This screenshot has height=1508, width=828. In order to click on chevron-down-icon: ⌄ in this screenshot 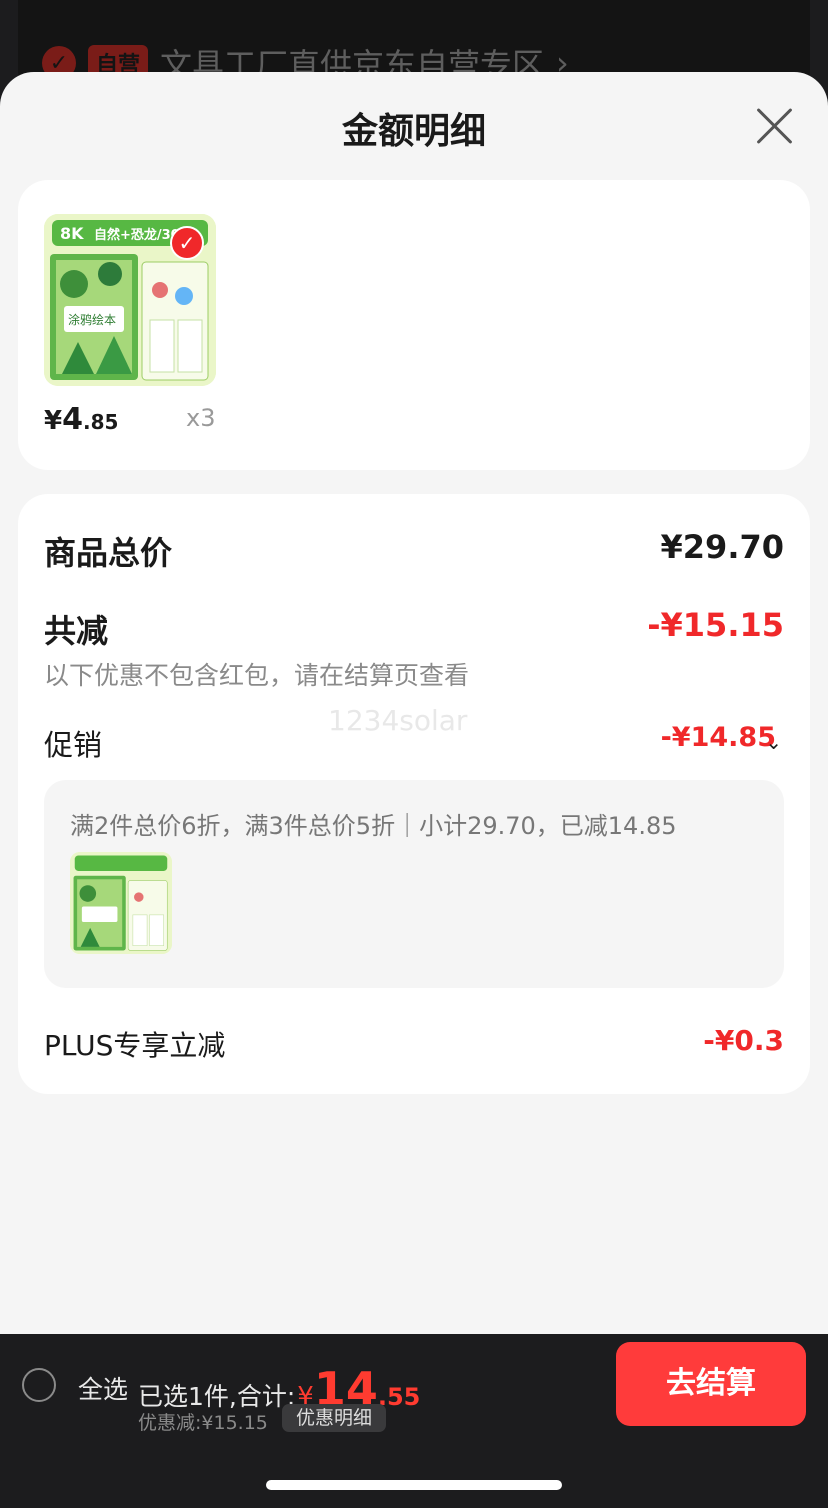, I will do `click(773, 742)`.